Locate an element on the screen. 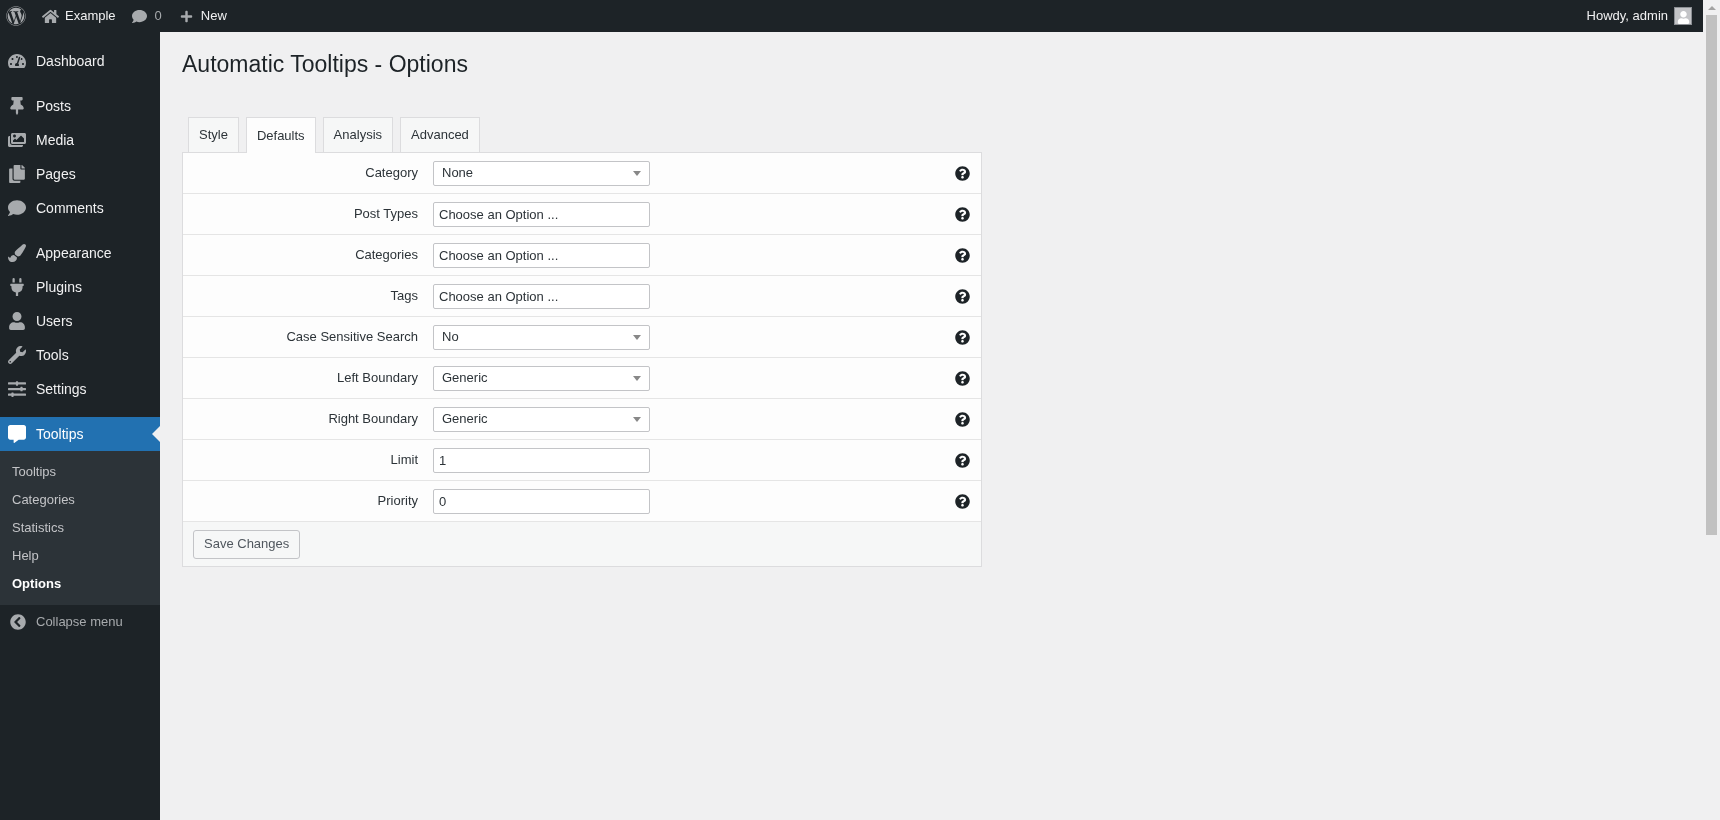 Image resolution: width=1720 pixels, height=820 pixels. tab: Defaults is located at coordinates (280, 135).